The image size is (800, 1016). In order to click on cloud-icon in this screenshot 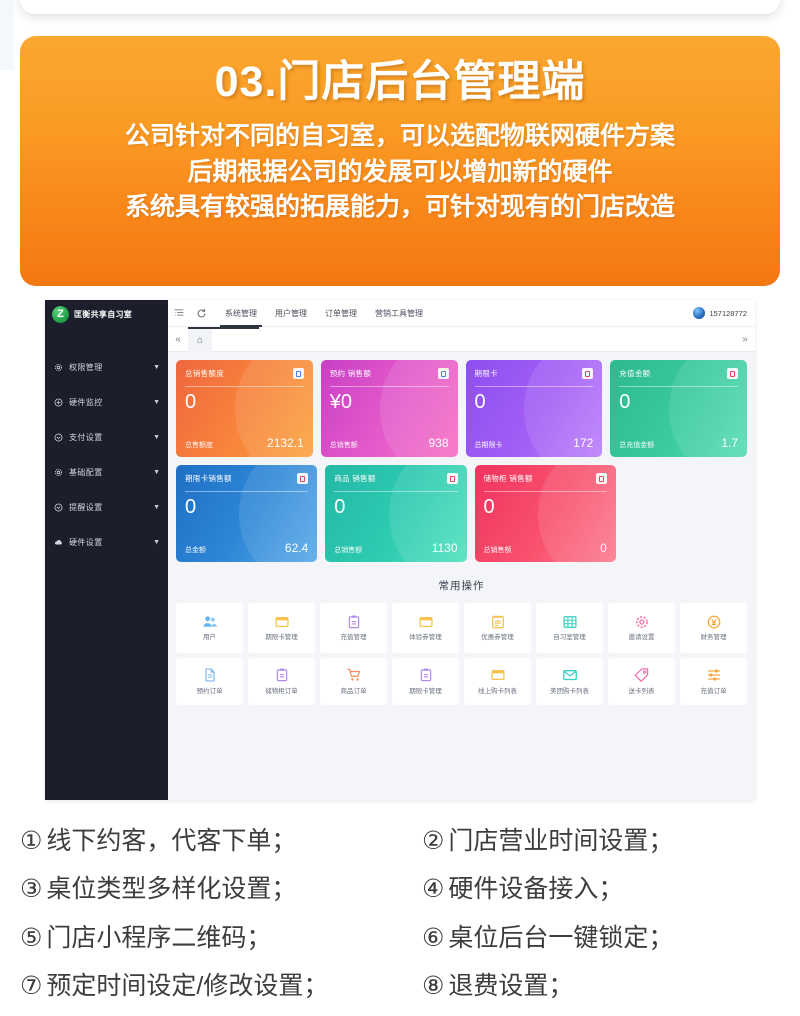, I will do `click(58, 542)`.